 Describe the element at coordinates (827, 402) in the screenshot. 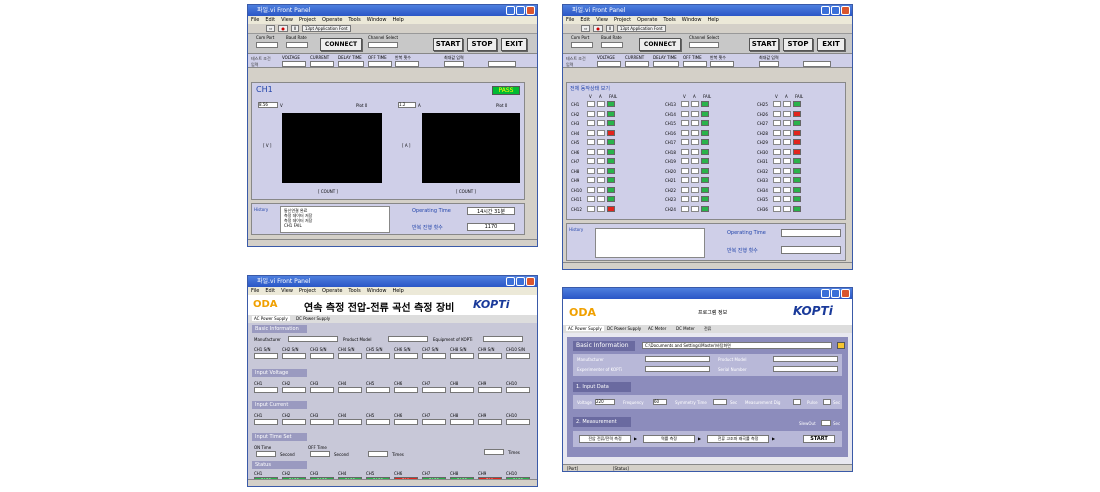

I see `pulse-input` at that location.